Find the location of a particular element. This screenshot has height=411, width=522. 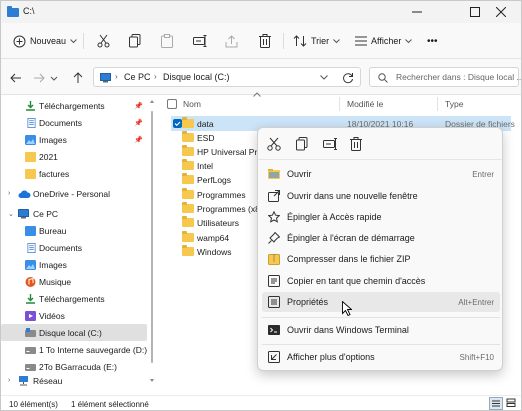

sidebar-item-label: Images is located at coordinates (53, 139).